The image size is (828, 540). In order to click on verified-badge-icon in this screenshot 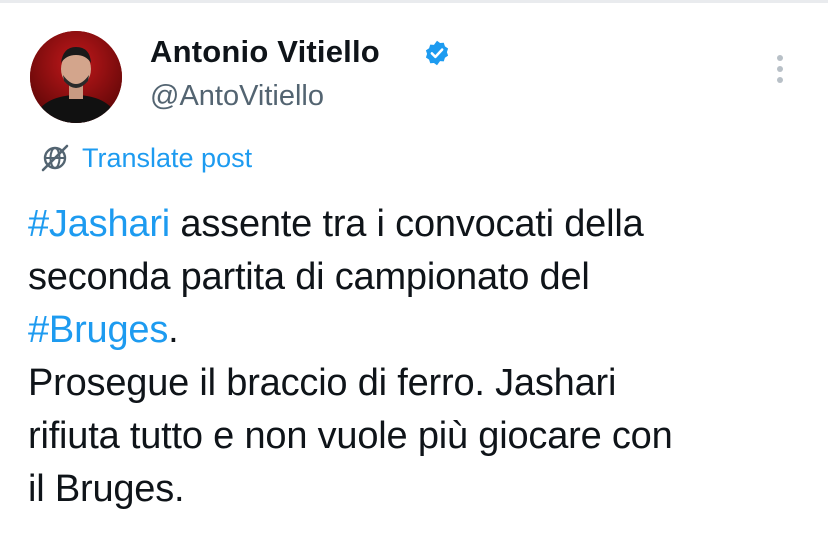, I will do `click(437, 53)`.